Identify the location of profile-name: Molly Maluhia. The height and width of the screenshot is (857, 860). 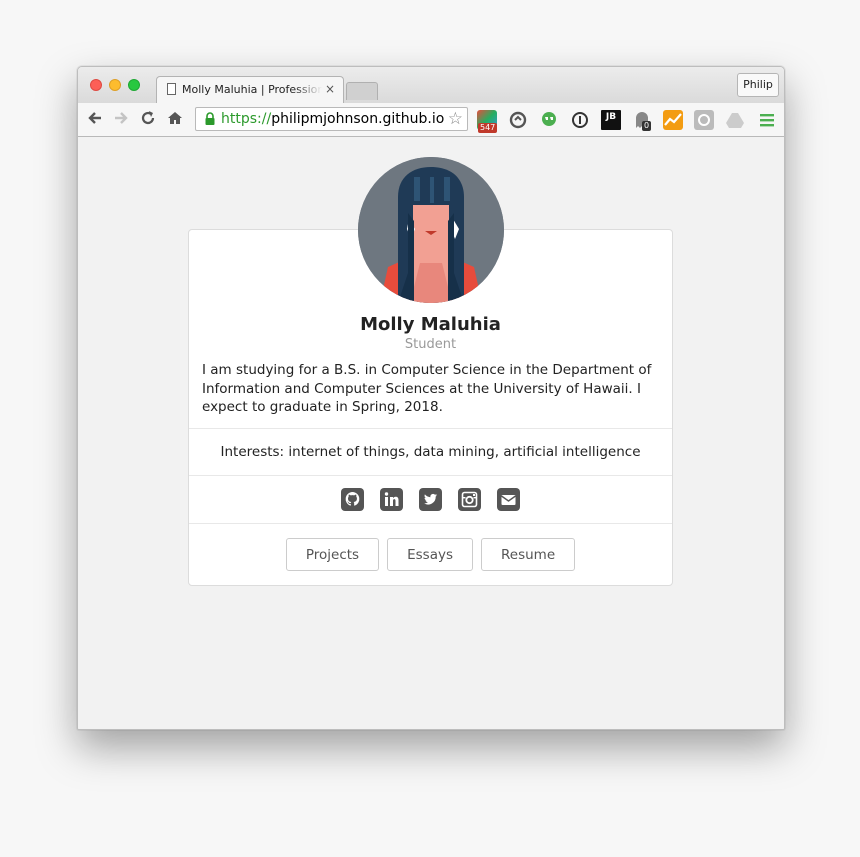
(430, 324).